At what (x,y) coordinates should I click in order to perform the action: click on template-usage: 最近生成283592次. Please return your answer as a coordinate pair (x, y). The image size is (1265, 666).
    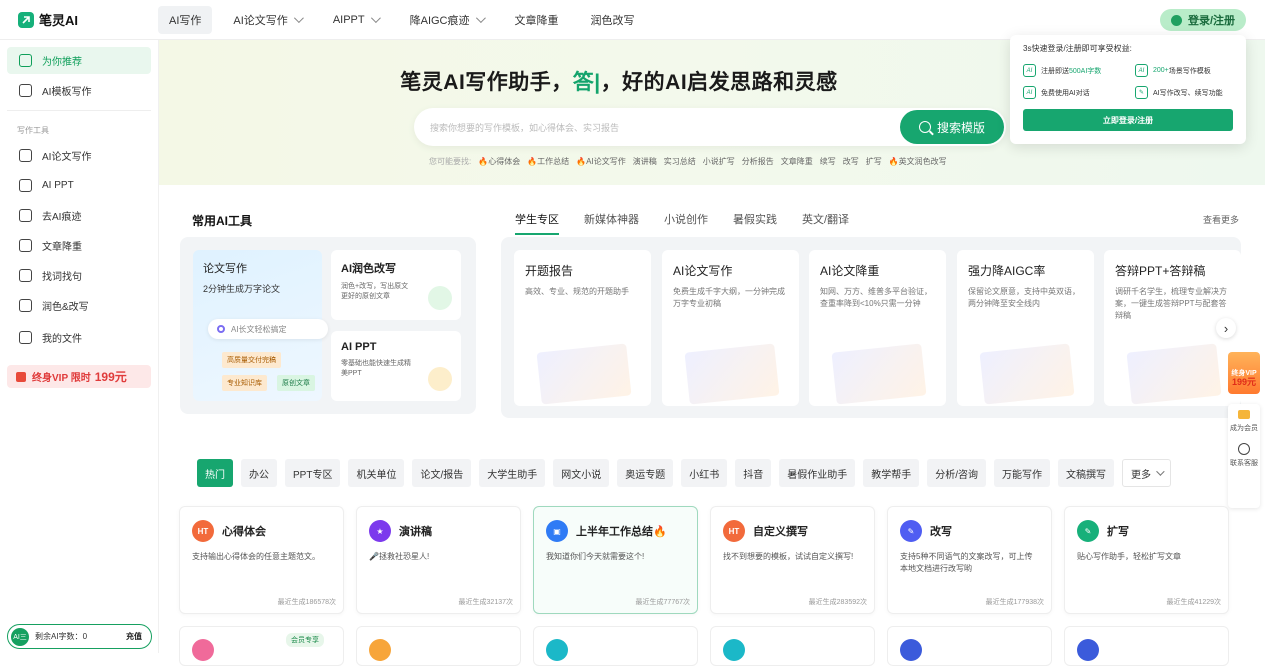
    Looking at the image, I should click on (837, 602).